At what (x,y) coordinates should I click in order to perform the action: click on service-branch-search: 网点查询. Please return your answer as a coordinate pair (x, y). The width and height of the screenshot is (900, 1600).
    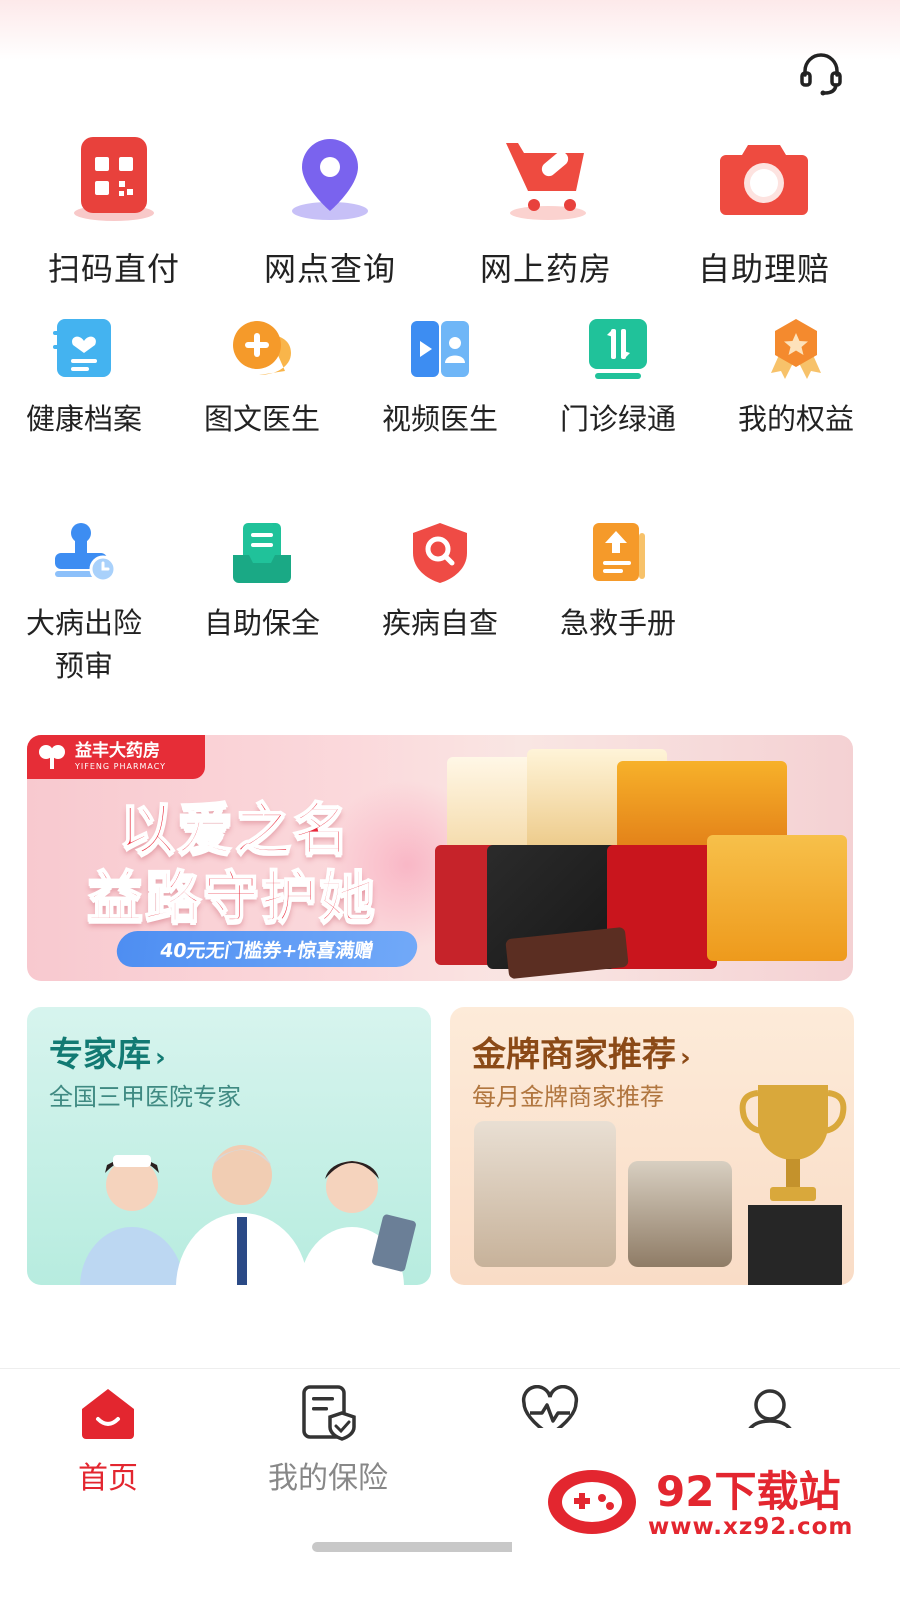
    Looking at the image, I should click on (330, 213).